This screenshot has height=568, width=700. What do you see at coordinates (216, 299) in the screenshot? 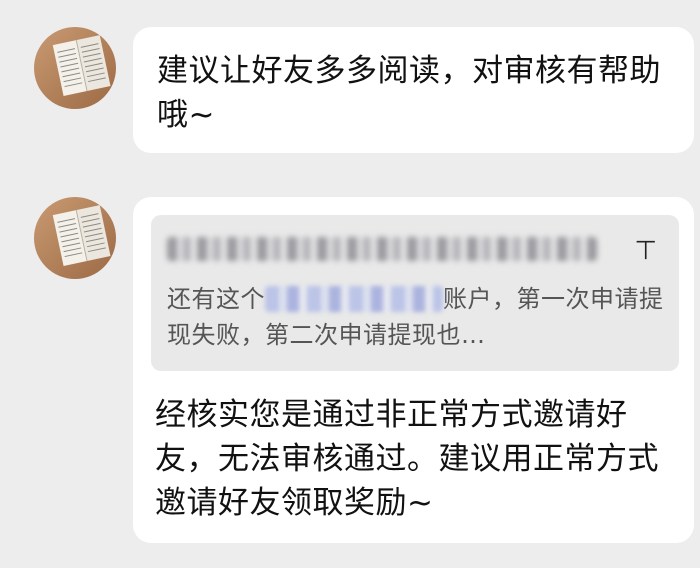
I see `quoted-text-before: 还有这个` at bounding box center [216, 299].